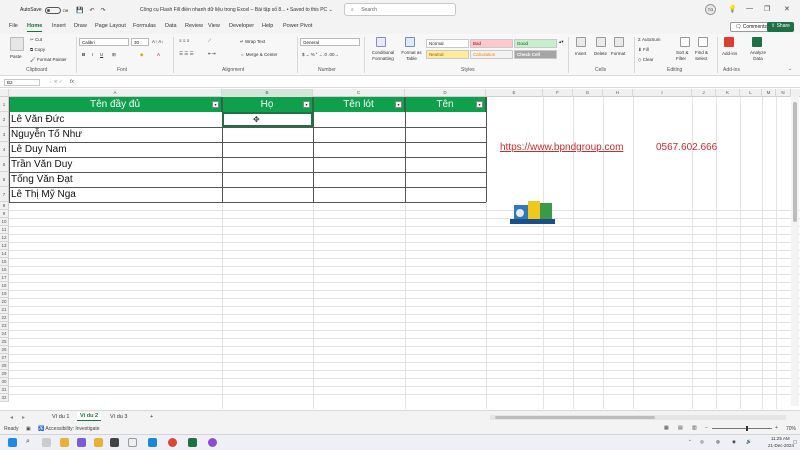  What do you see at coordinates (4, 214) in the screenshot?
I see `row-header: 9` at bounding box center [4, 214].